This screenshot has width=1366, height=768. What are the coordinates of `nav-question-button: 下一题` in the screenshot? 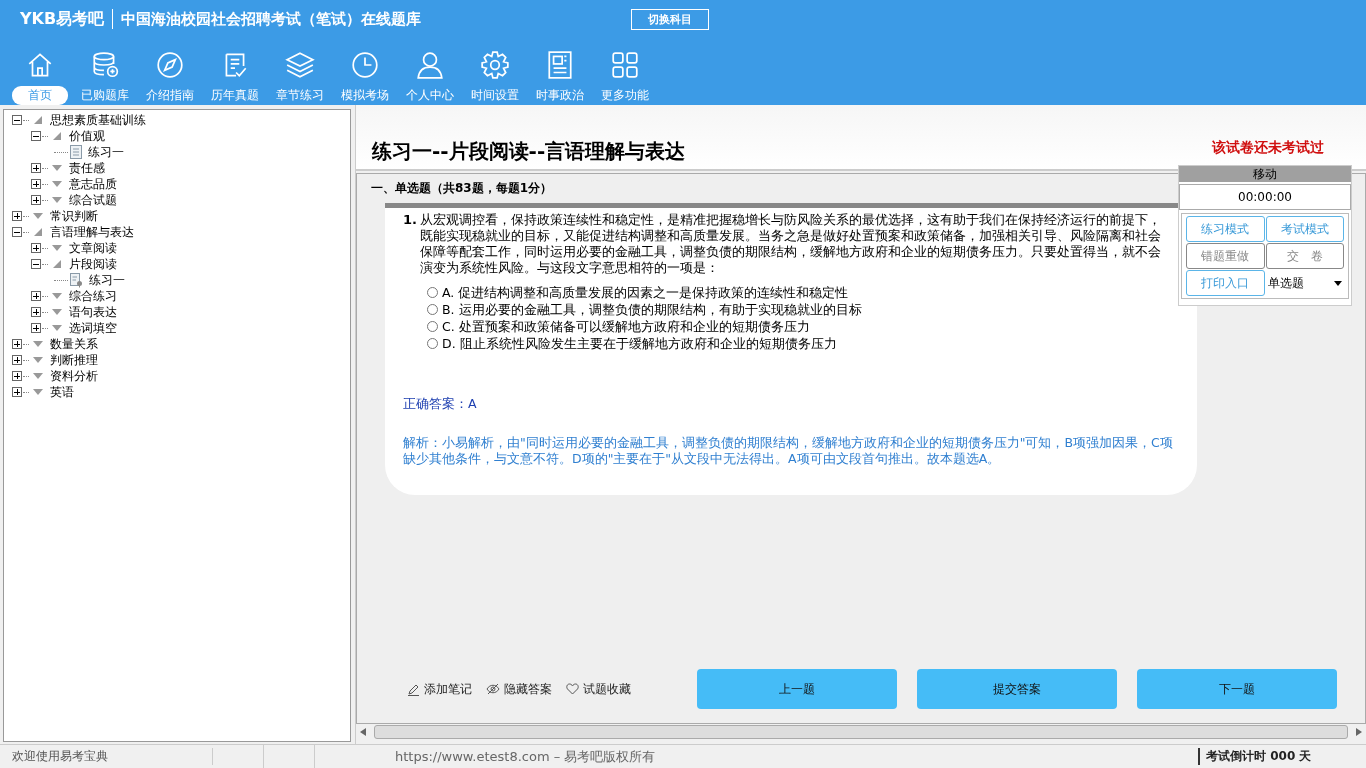 It's located at (1237, 689).